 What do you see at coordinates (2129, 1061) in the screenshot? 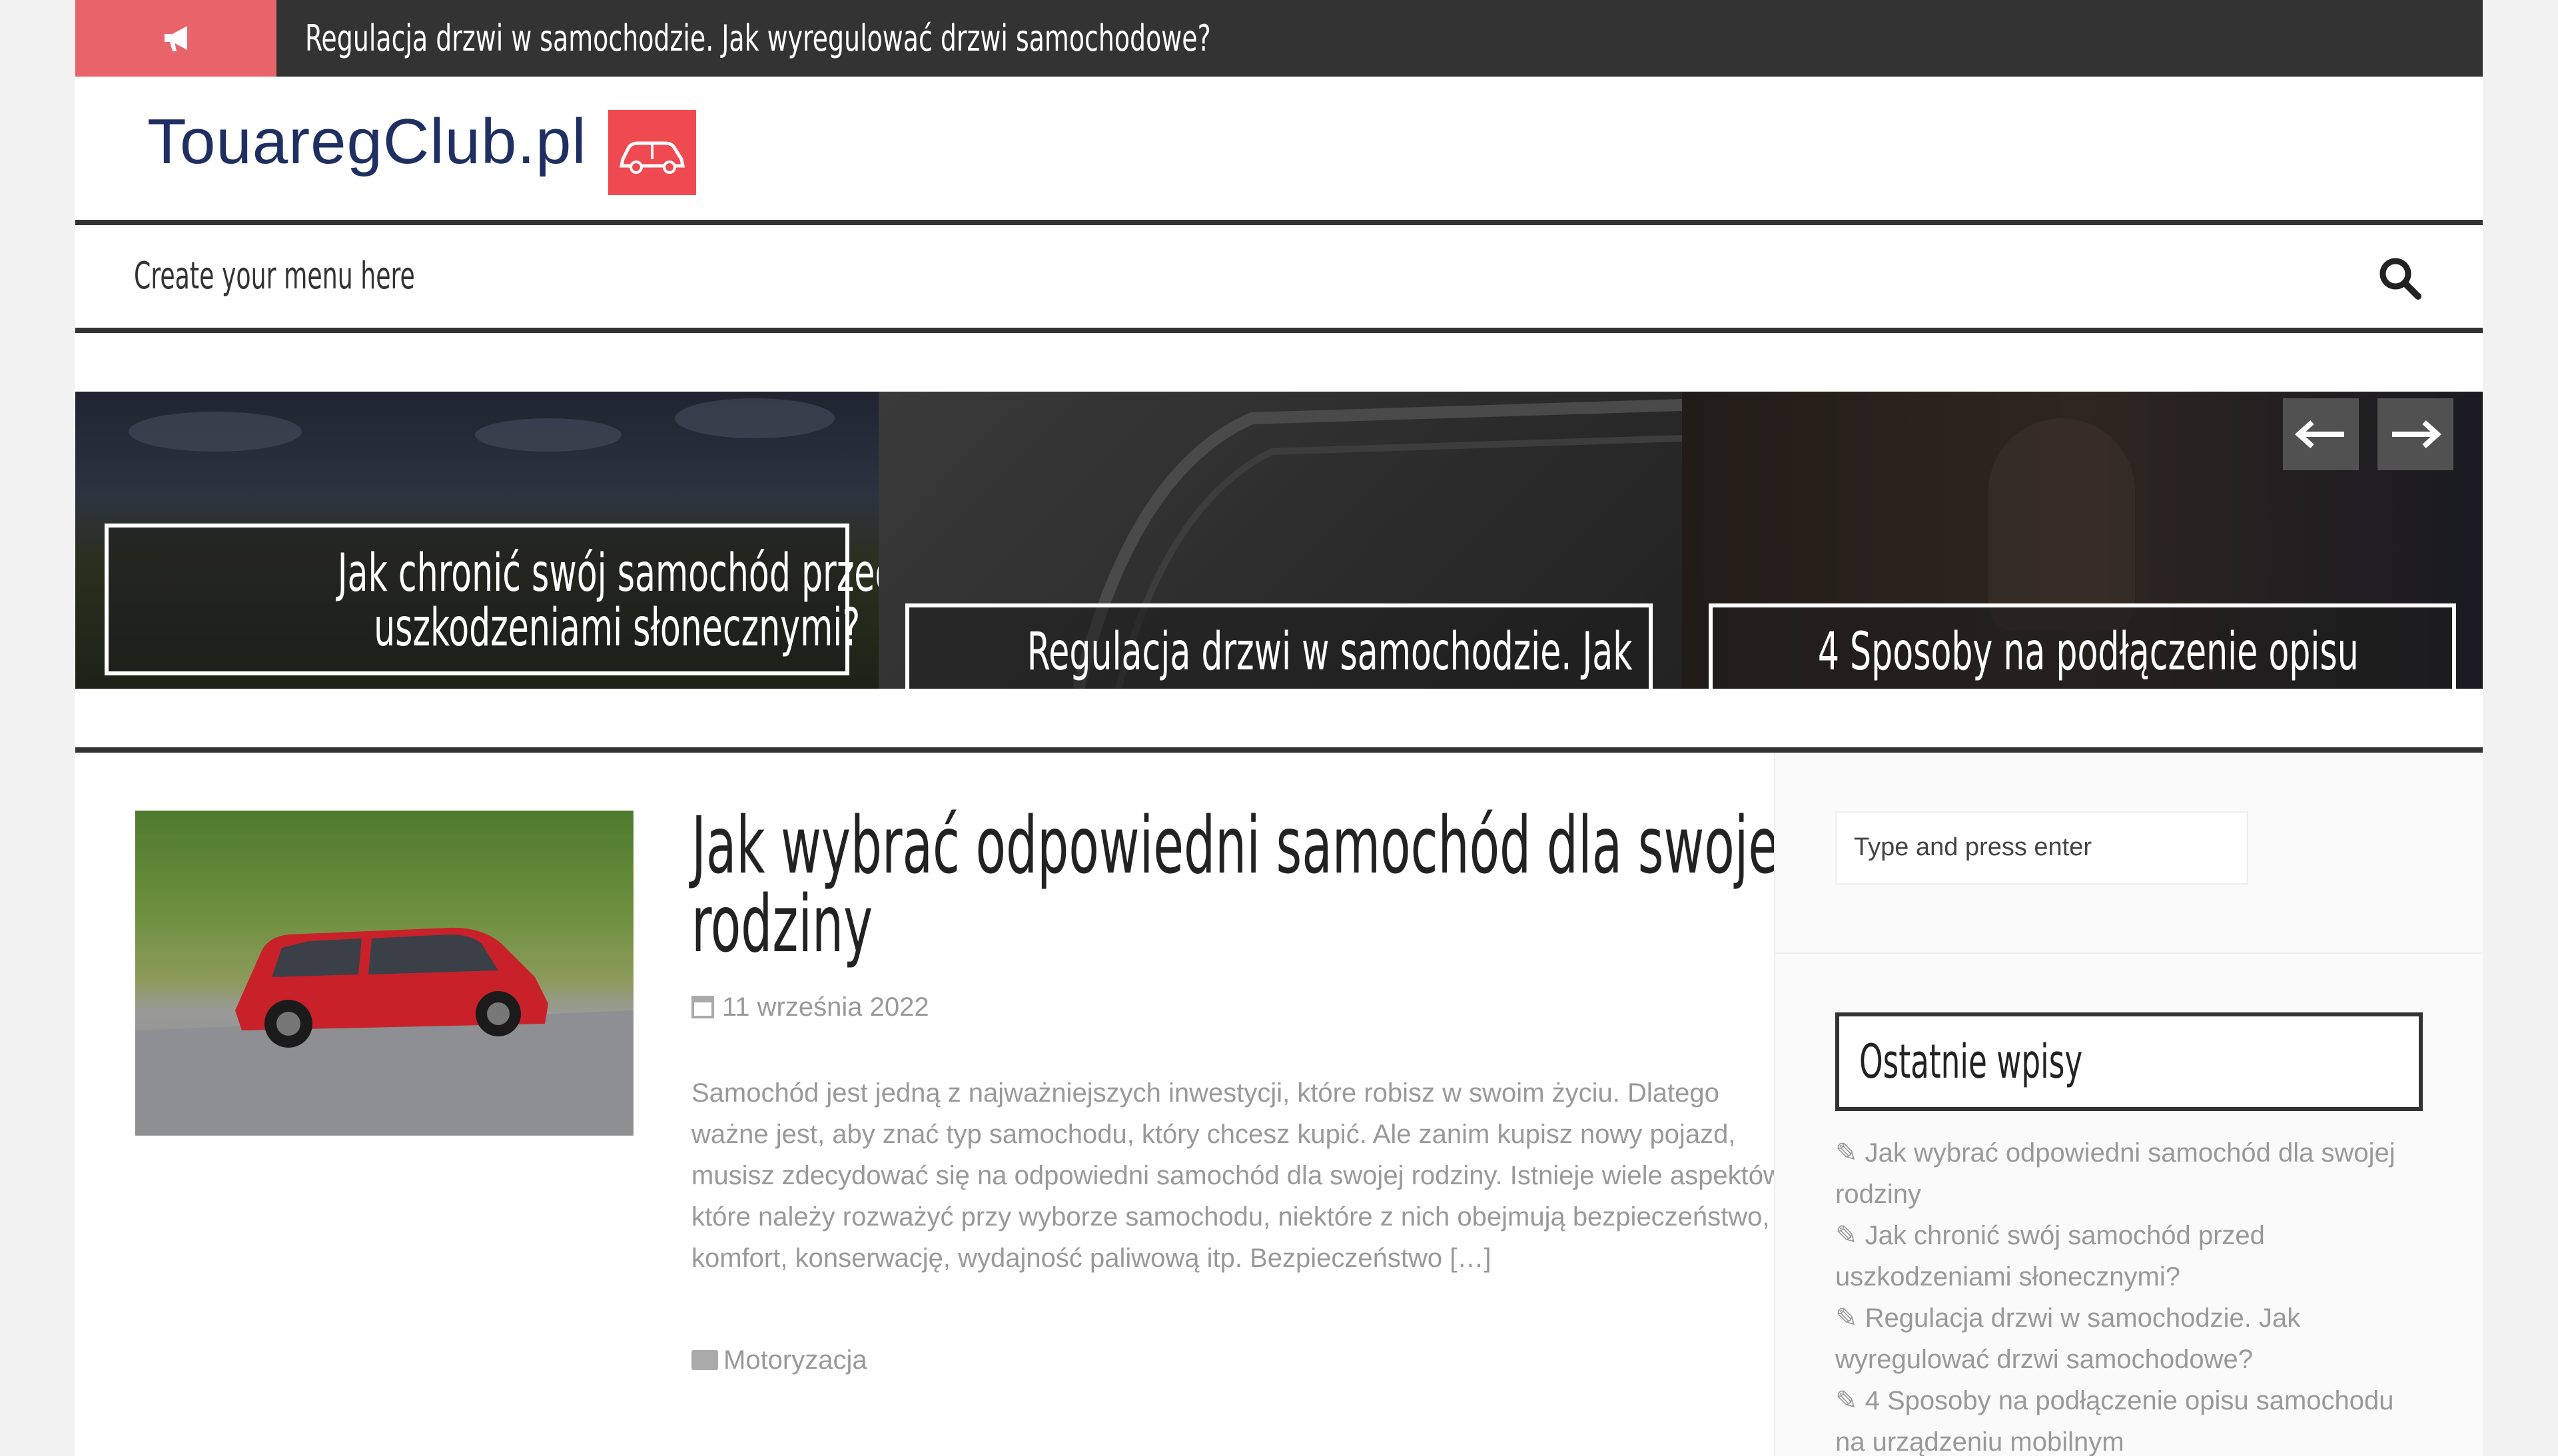
I see `recent-posts-title: Ostatnie wpisy` at bounding box center [2129, 1061].